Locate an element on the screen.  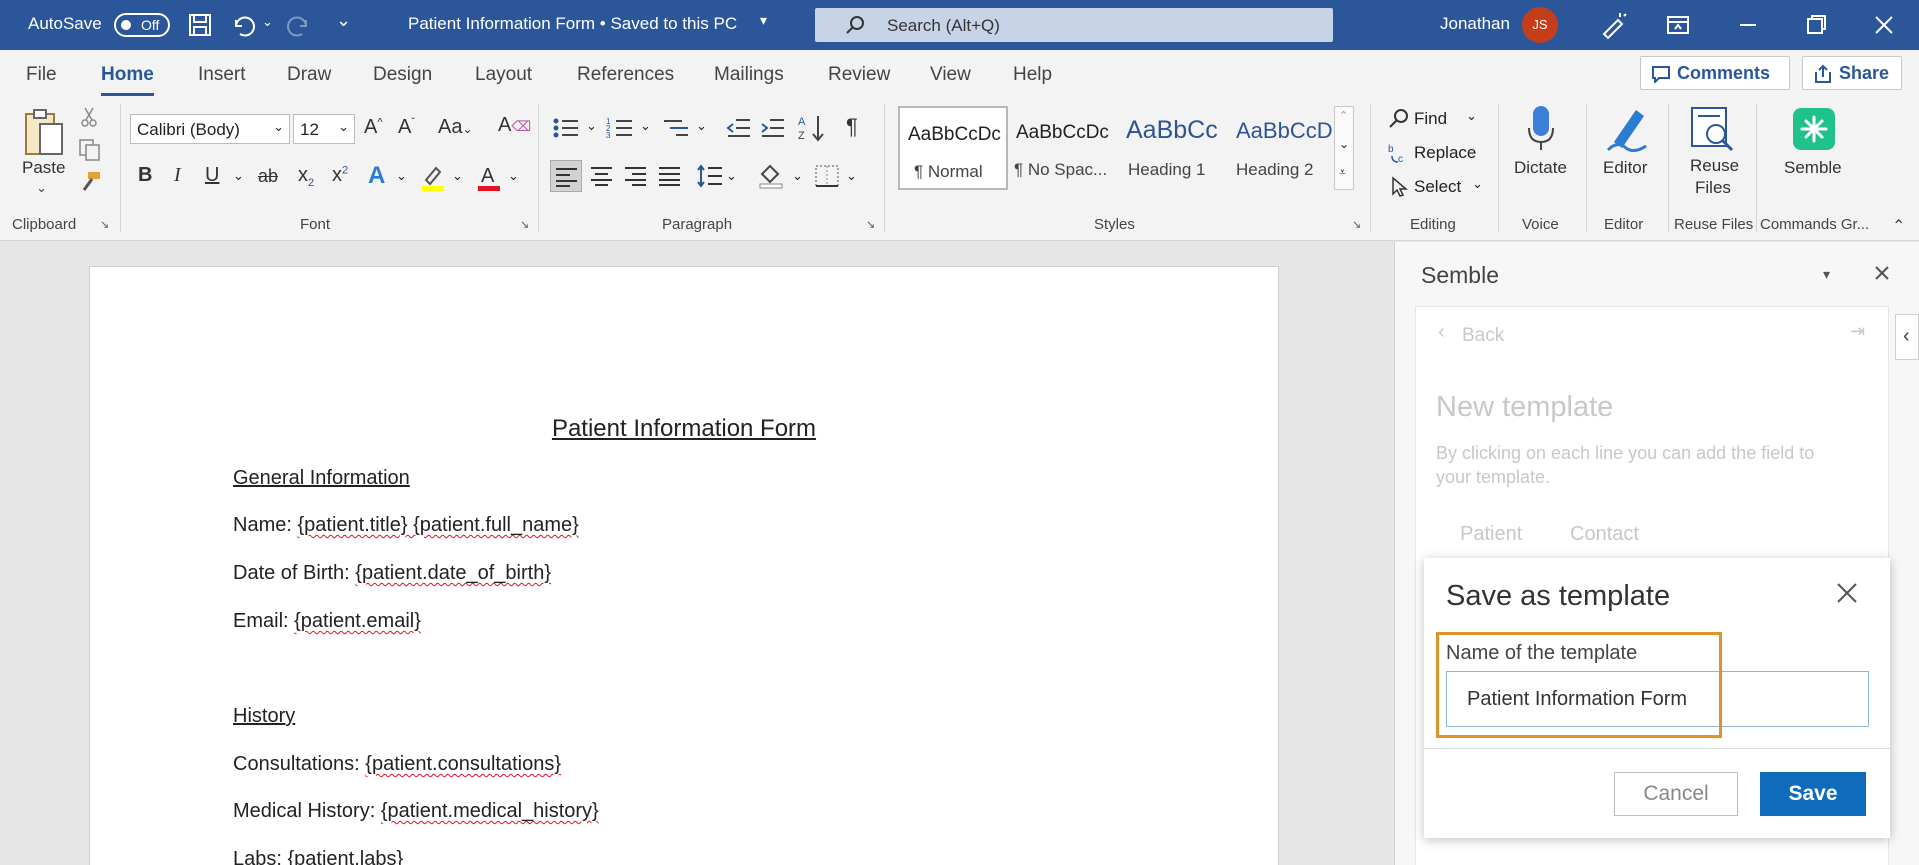
save-icon is located at coordinates (200, 25).